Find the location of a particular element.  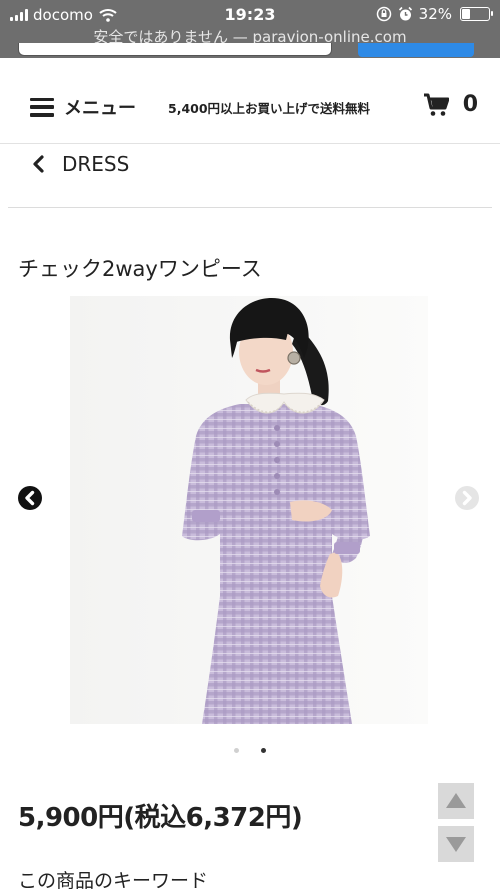

site-header: メニュー 5,400円以上お買い上げで送料無料 0 is located at coordinates (250, 101).